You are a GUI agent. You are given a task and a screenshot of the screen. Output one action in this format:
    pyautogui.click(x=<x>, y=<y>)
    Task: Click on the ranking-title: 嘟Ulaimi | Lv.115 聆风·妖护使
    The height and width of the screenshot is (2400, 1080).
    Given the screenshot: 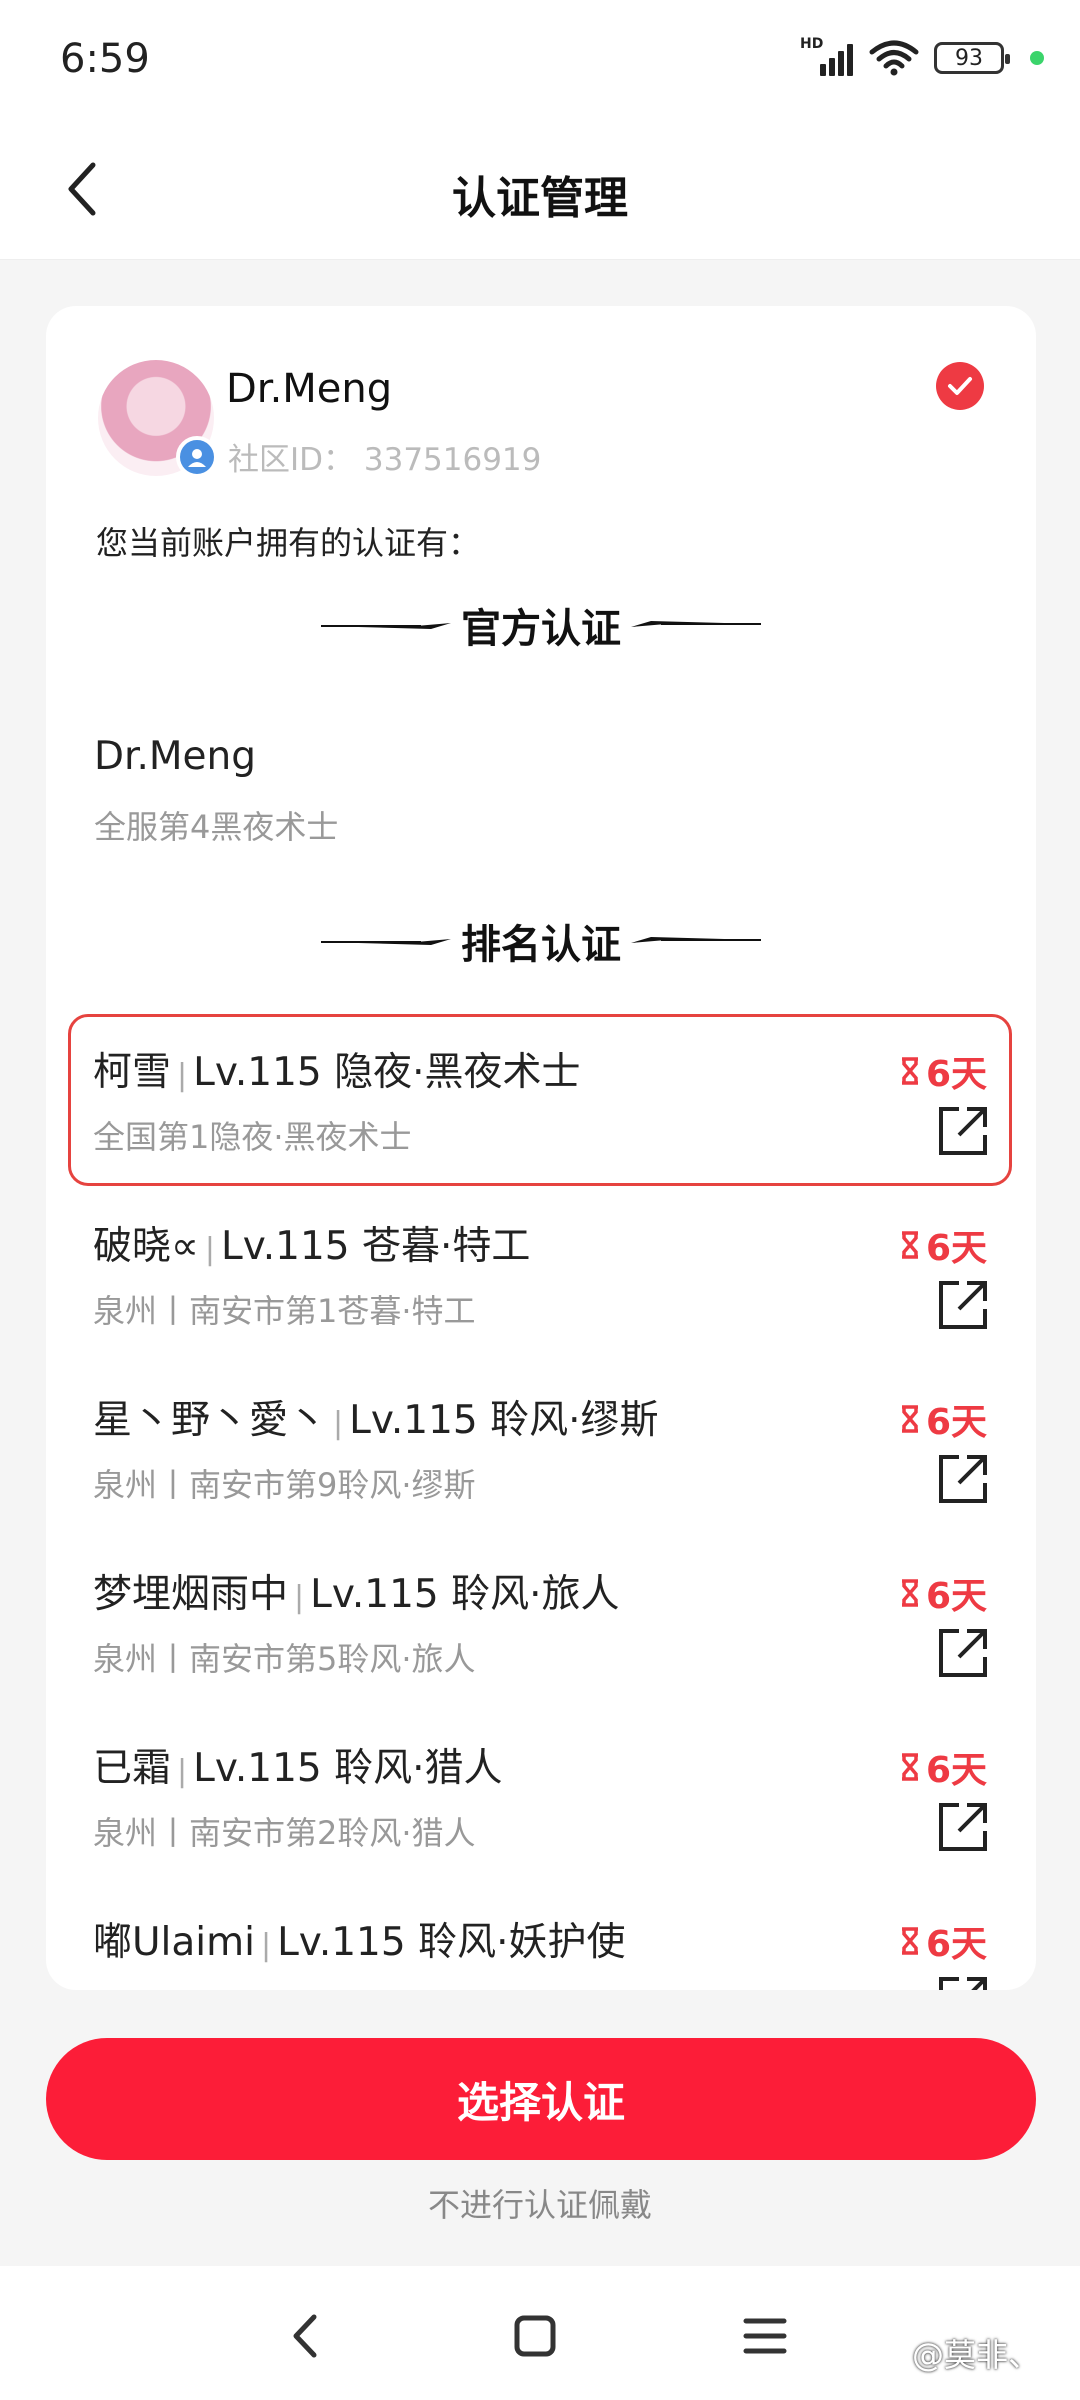 What is the action you would take?
    pyautogui.click(x=359, y=1939)
    